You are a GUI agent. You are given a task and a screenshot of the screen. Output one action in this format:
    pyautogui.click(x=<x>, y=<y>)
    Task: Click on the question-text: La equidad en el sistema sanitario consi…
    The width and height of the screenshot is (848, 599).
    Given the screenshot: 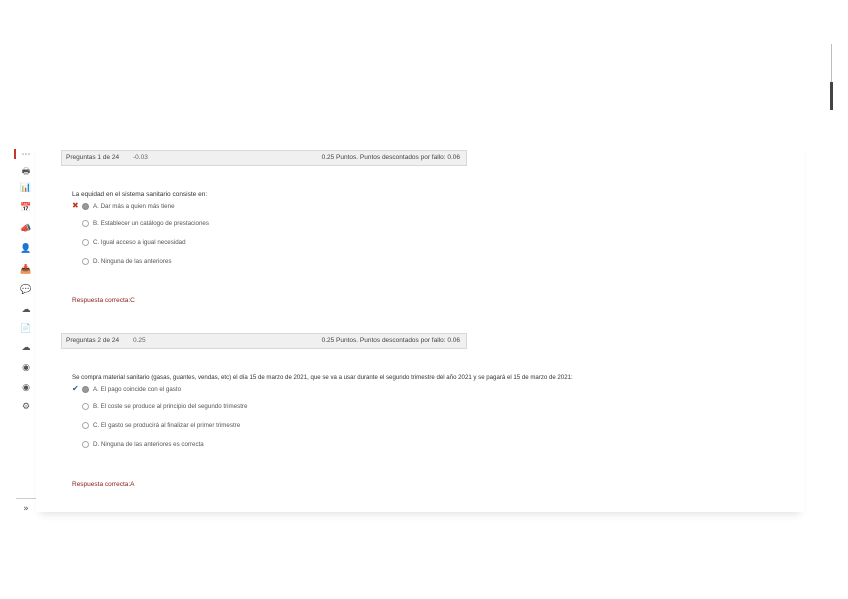 What is the action you would take?
    pyautogui.click(x=140, y=194)
    